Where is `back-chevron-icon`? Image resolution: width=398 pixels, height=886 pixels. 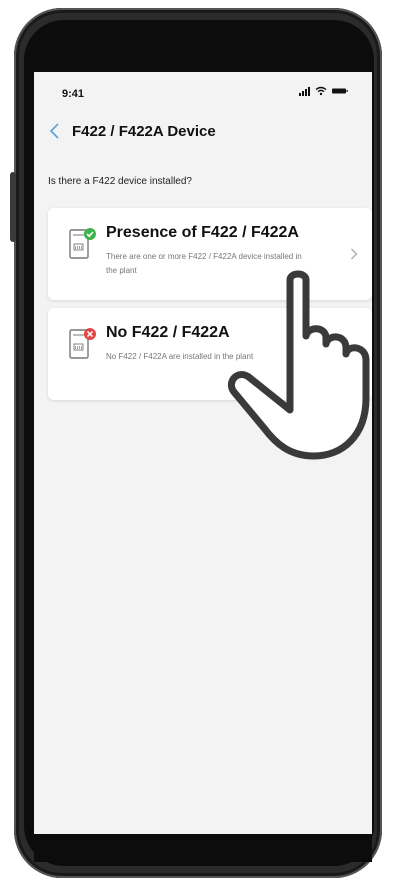
back-chevron-icon is located at coordinates (55, 131).